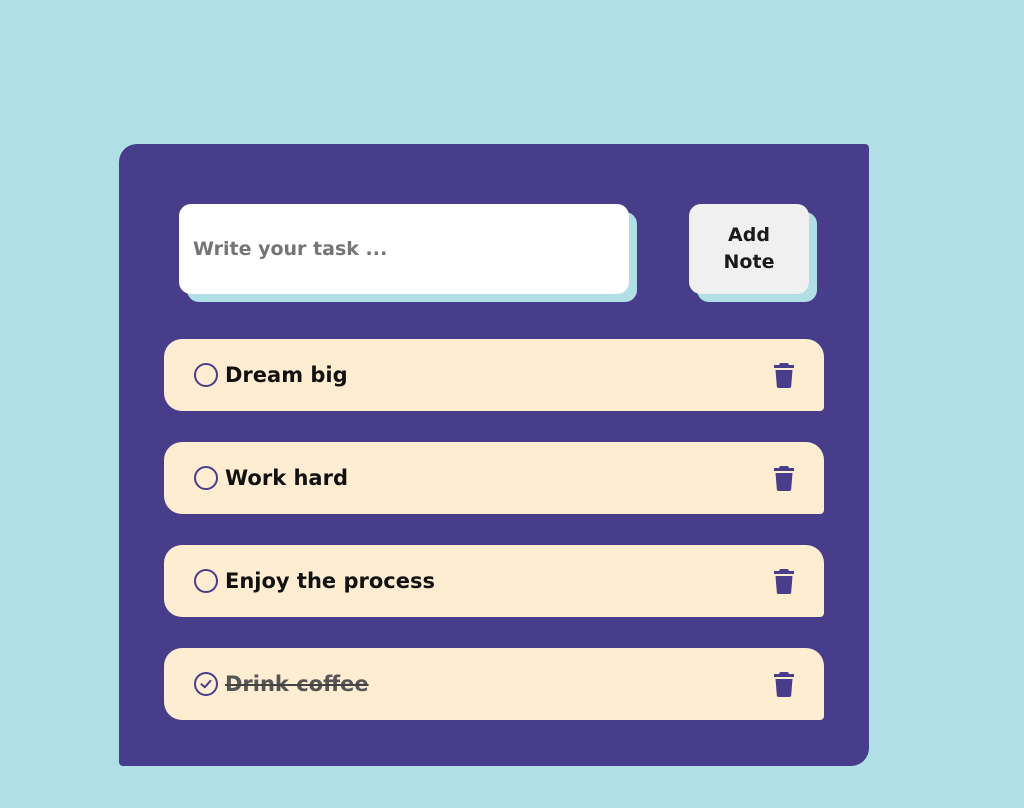 Image resolution: width=1024 pixels, height=808 pixels. What do you see at coordinates (749, 249) in the screenshot?
I see `add-note-button: Add Note` at bounding box center [749, 249].